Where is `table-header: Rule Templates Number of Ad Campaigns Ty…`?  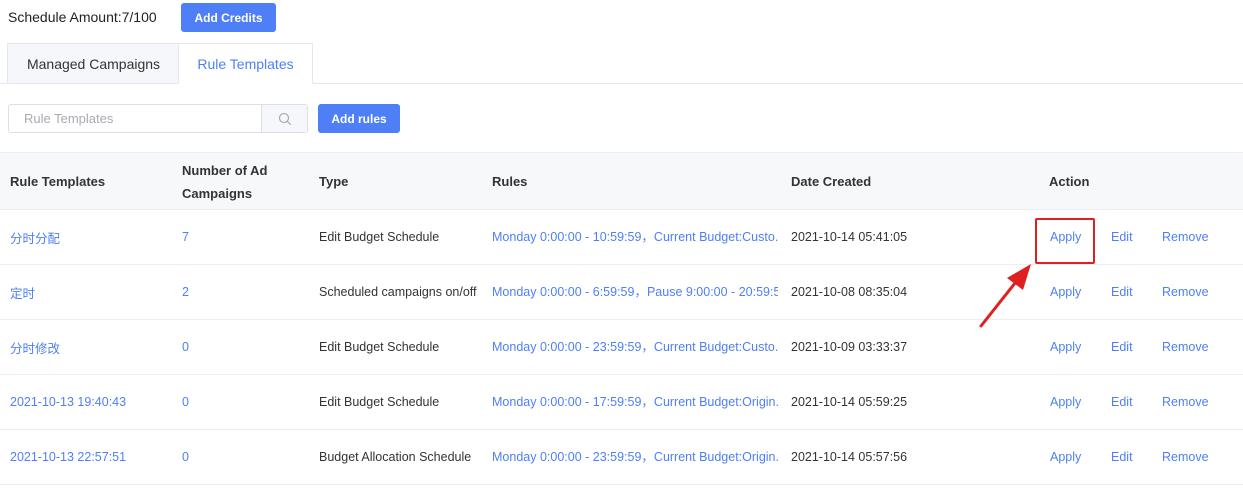
table-header: Rule Templates Number of Ad Campaigns Ty… is located at coordinates (621, 181).